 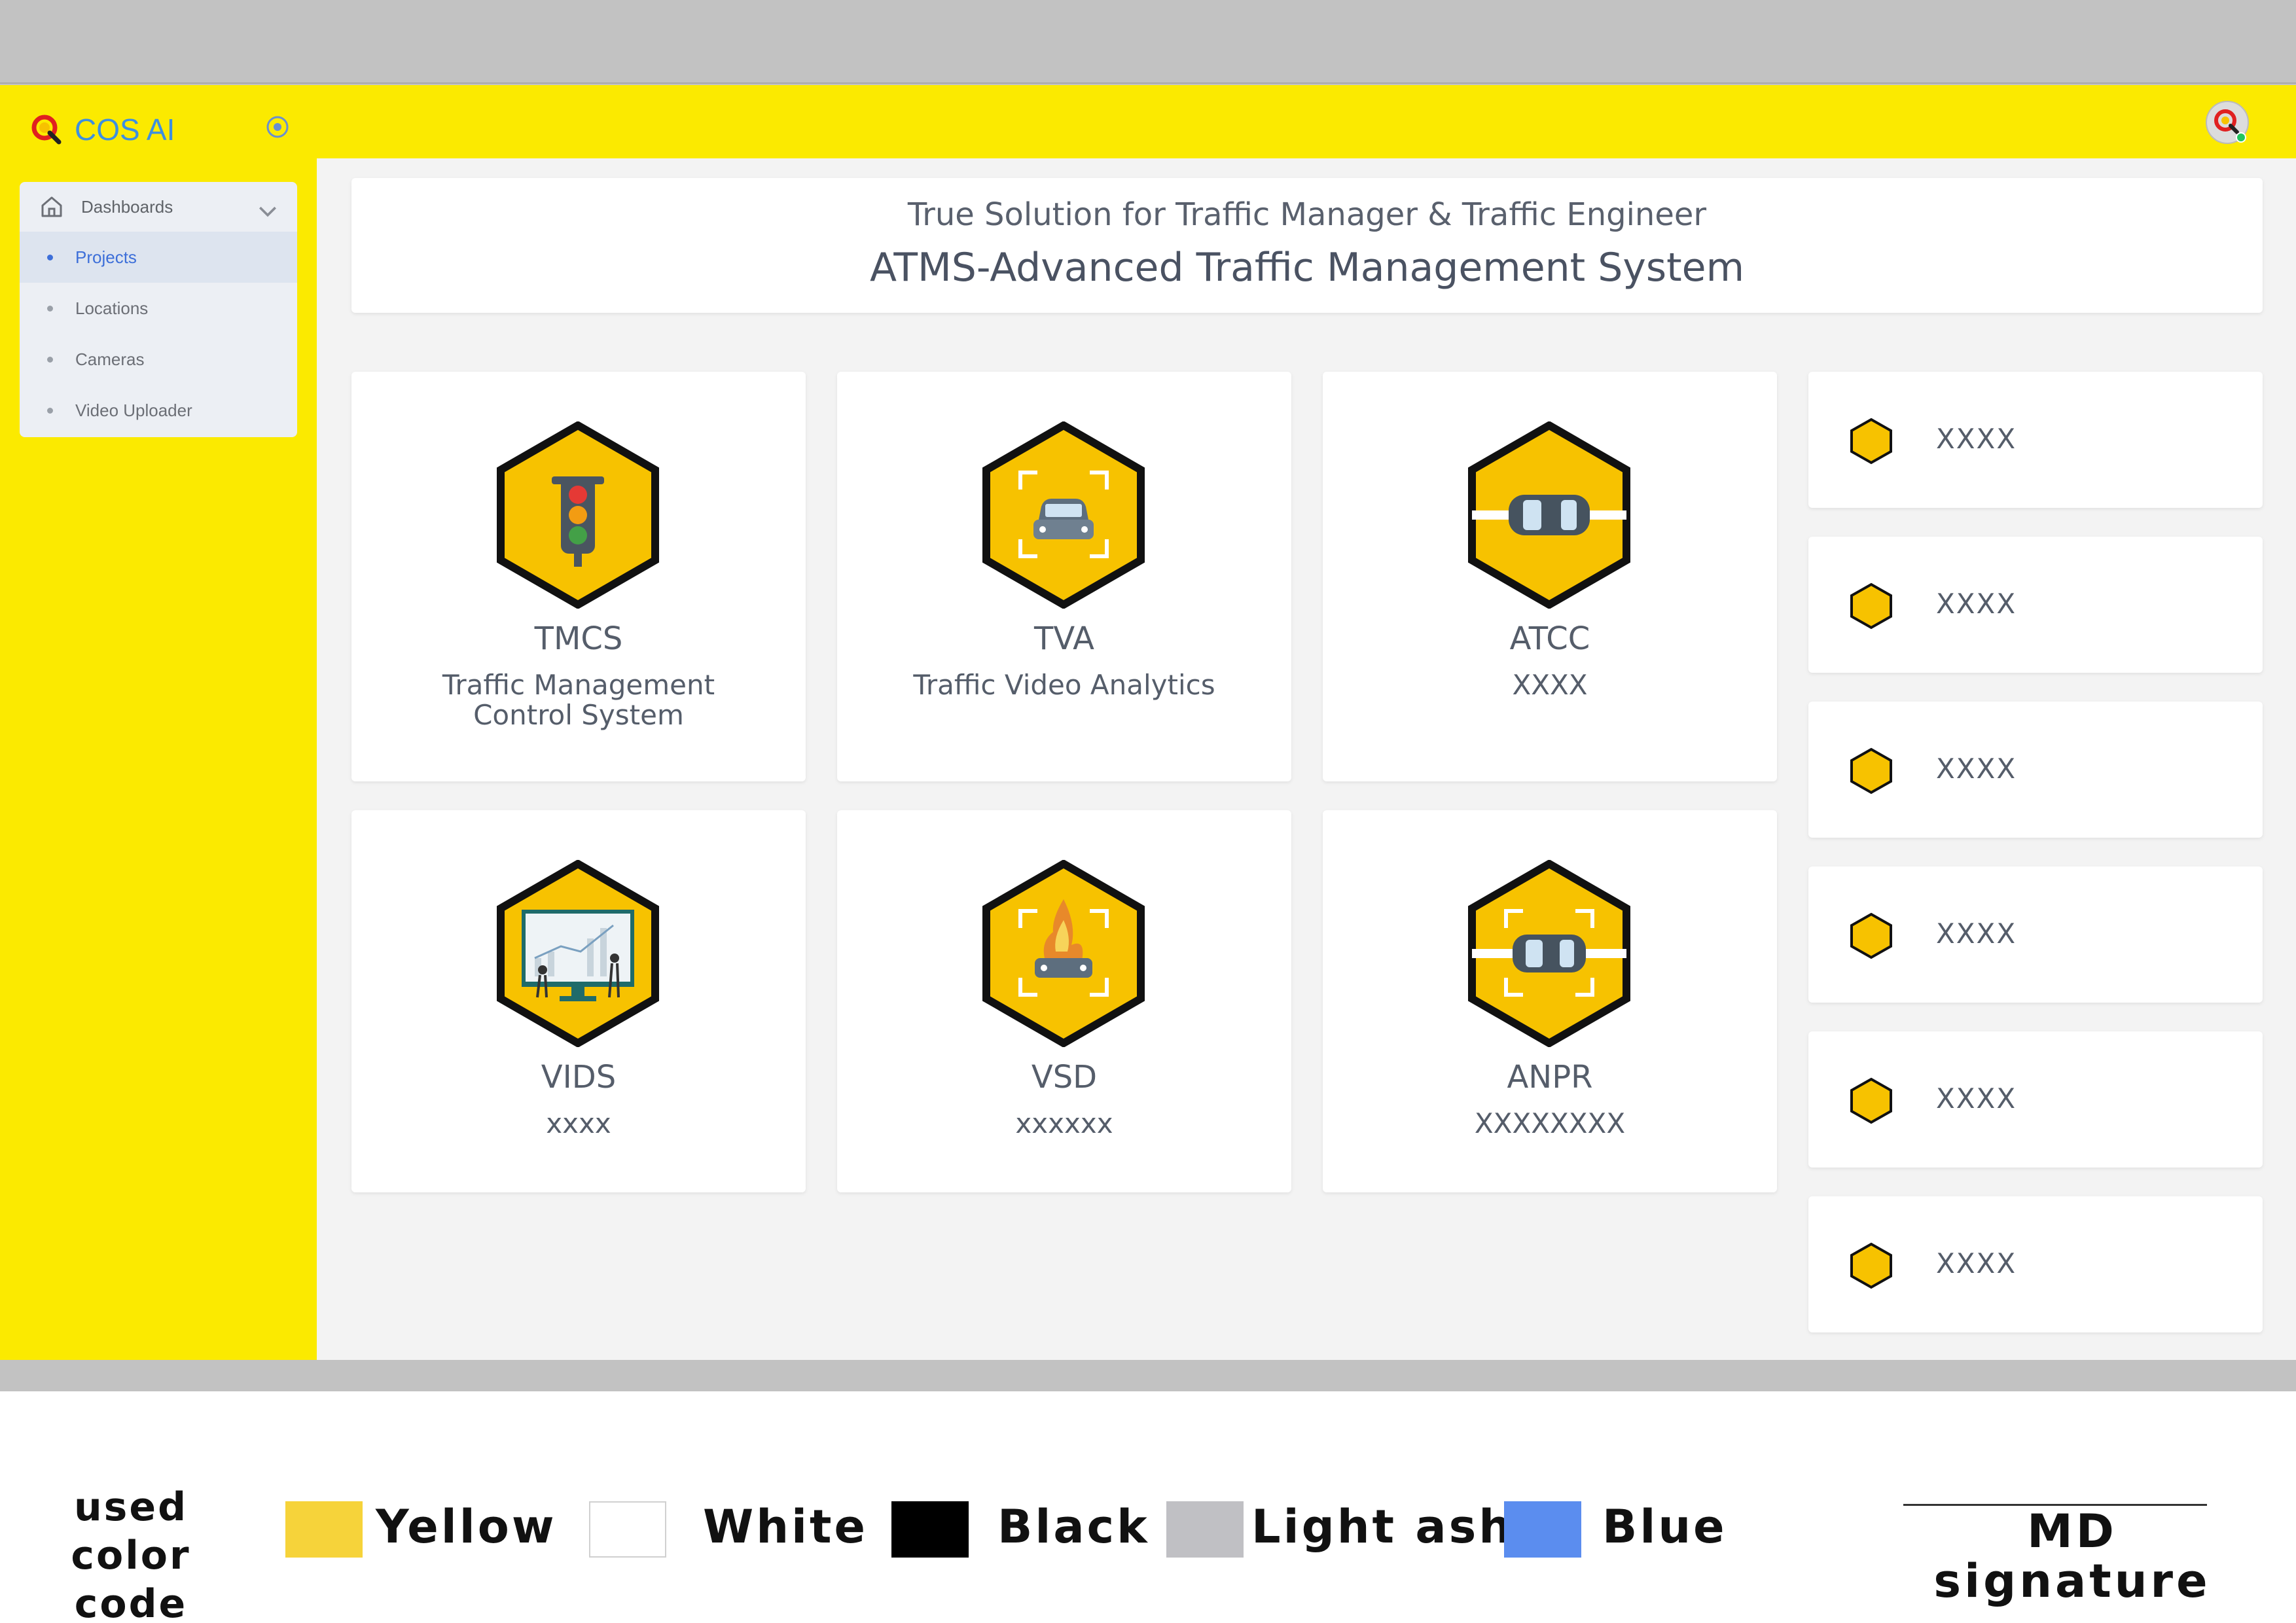 I want to click on sidebar-section-dashboards: Dashboards, so click(x=158, y=207).